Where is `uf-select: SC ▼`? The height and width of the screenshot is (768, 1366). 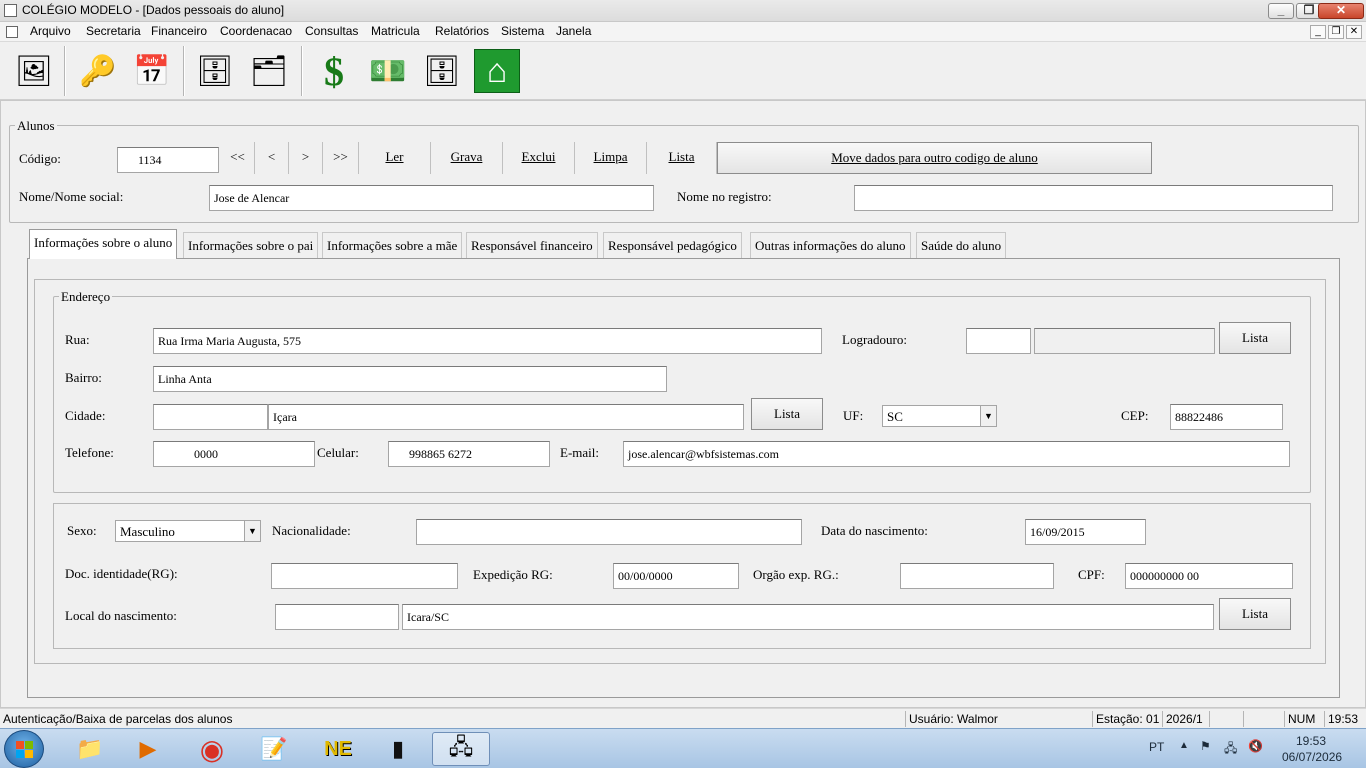
uf-select: SC ▼ is located at coordinates (939, 416).